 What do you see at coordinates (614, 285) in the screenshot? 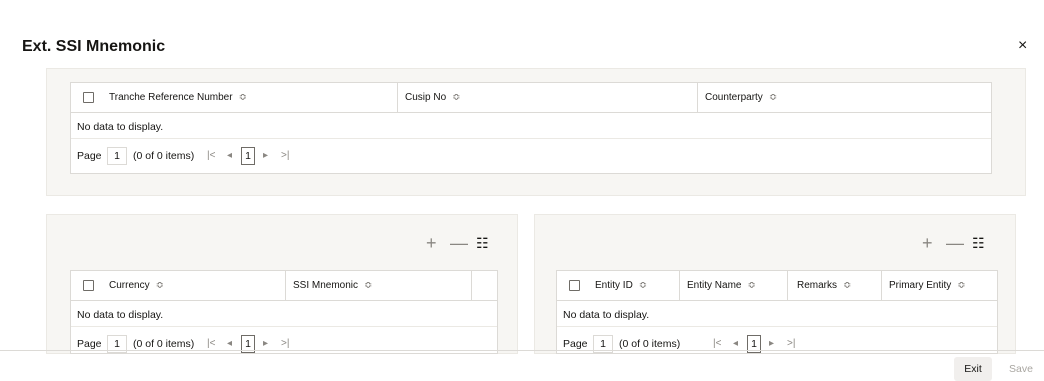
I see `column-label: Entity ID` at bounding box center [614, 285].